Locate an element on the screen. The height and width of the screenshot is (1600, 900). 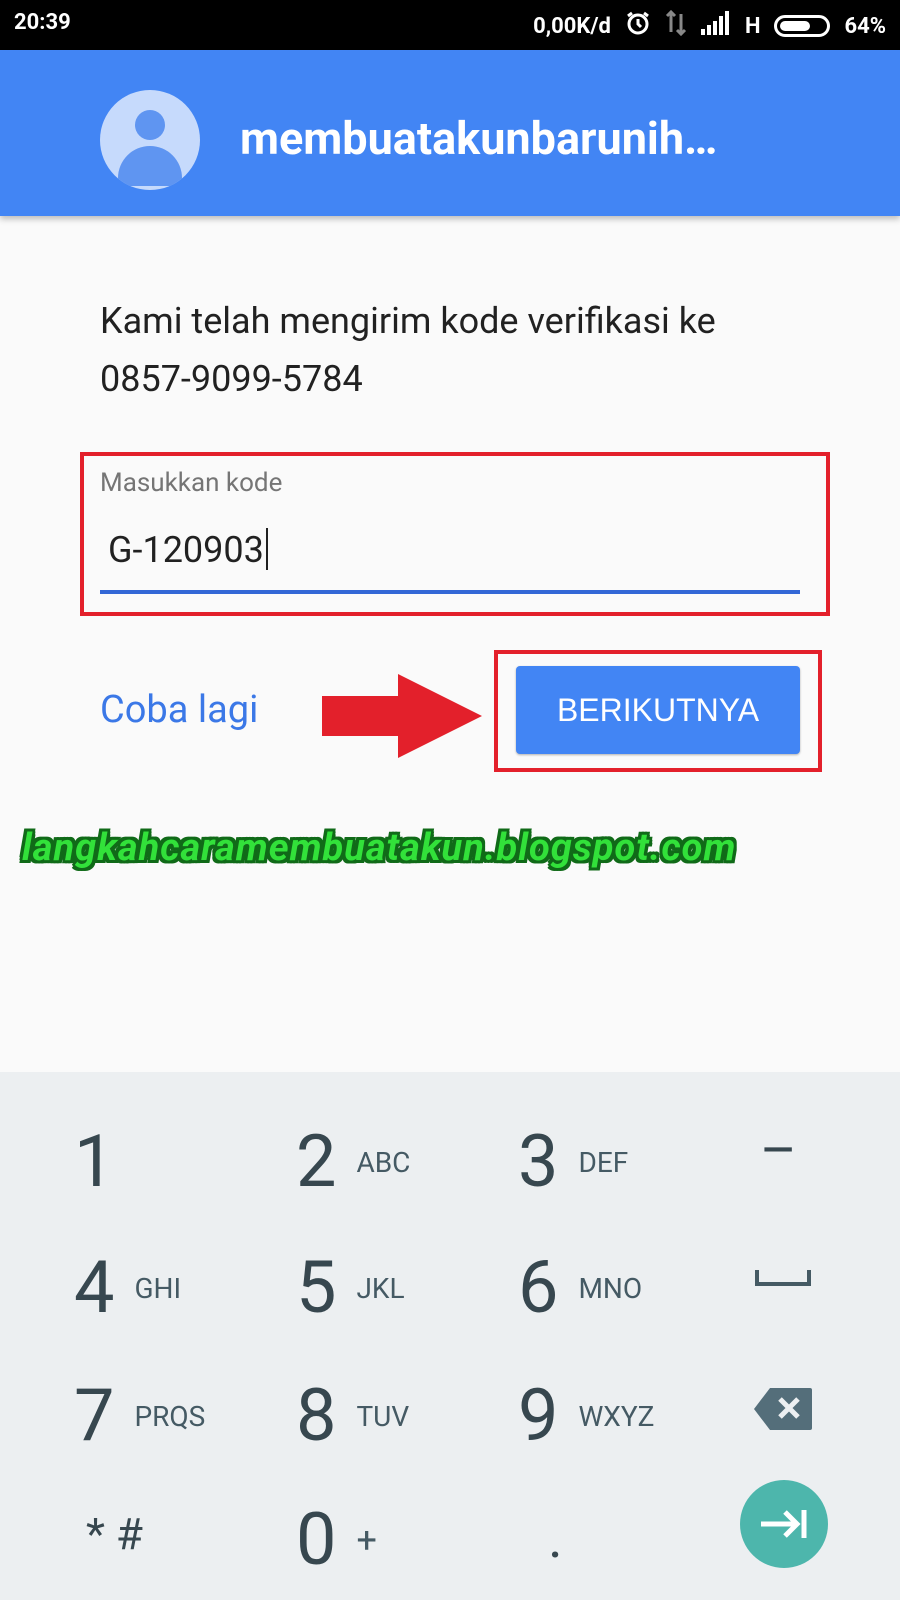
key-0: 0 + is located at coordinates (336, 1540).